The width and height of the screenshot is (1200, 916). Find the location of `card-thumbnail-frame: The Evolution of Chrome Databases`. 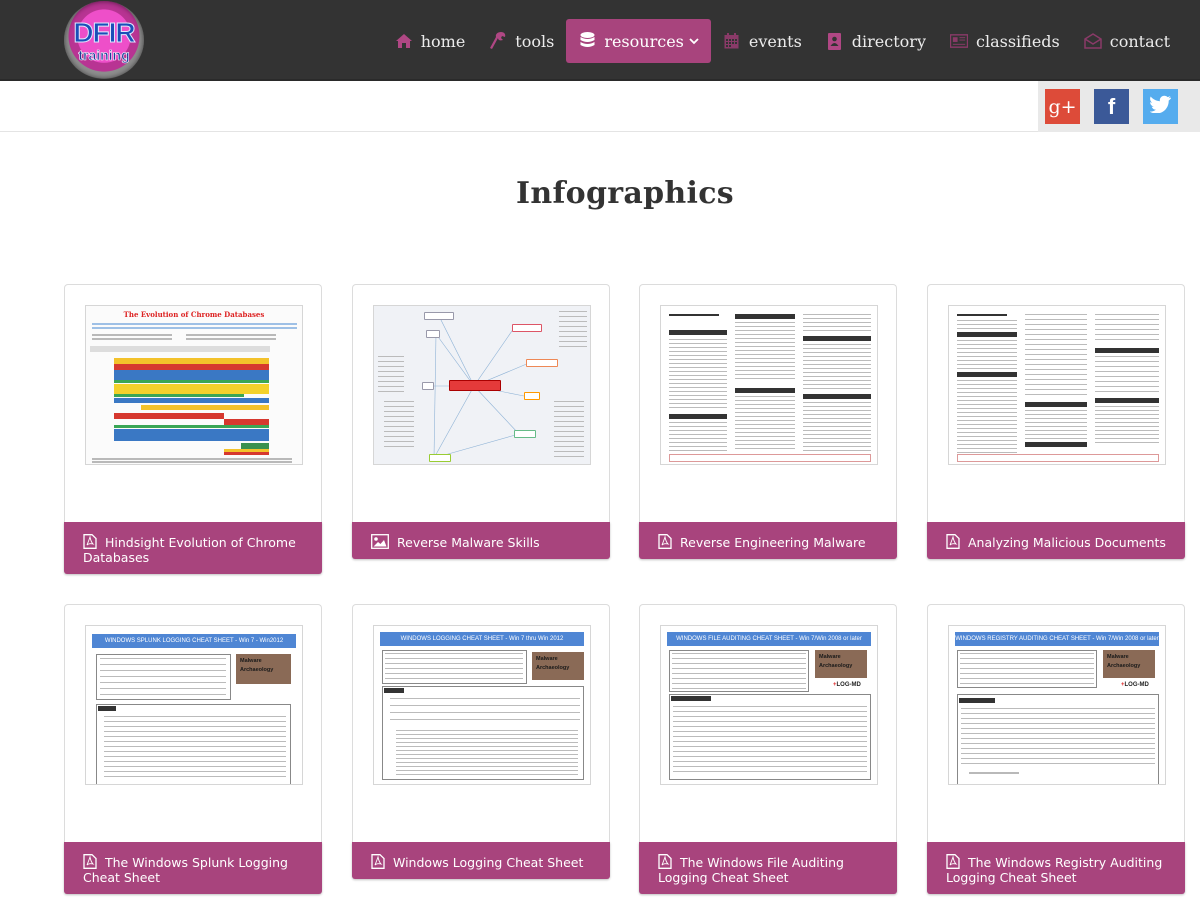

card-thumbnail-frame: The Evolution of Chrome Databases is located at coordinates (193, 403).